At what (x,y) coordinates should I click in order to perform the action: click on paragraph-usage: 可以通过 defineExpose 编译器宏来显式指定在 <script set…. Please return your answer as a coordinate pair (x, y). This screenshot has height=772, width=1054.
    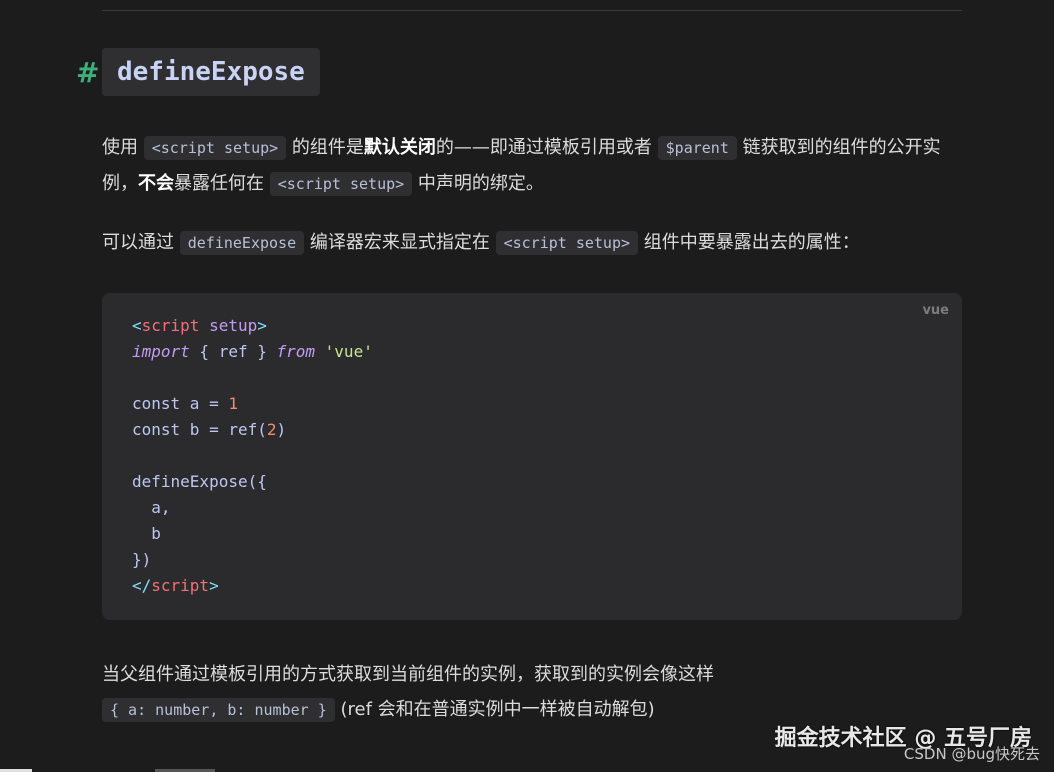
    Looking at the image, I should click on (532, 243).